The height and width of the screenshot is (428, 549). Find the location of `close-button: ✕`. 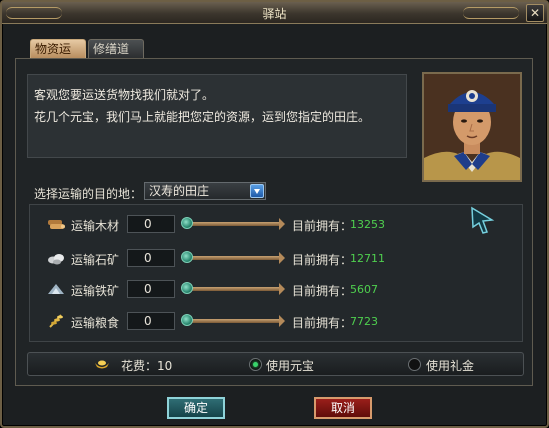

close-button: ✕ is located at coordinates (535, 13).